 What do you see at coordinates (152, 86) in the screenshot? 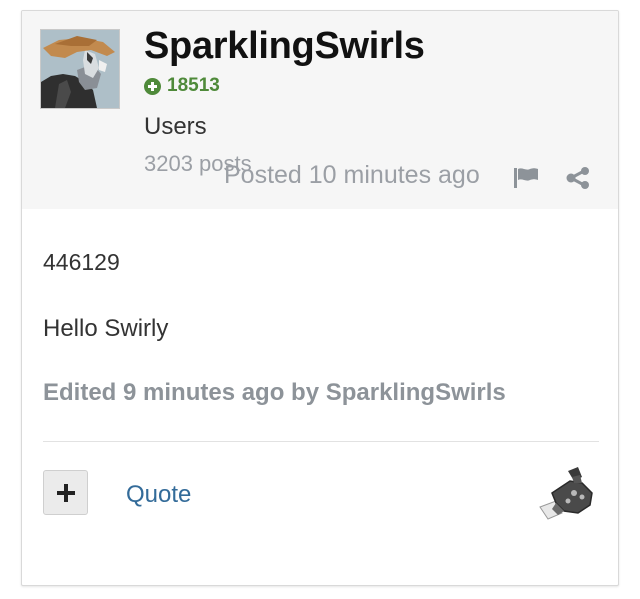
I see `plus-circle-icon` at bounding box center [152, 86].